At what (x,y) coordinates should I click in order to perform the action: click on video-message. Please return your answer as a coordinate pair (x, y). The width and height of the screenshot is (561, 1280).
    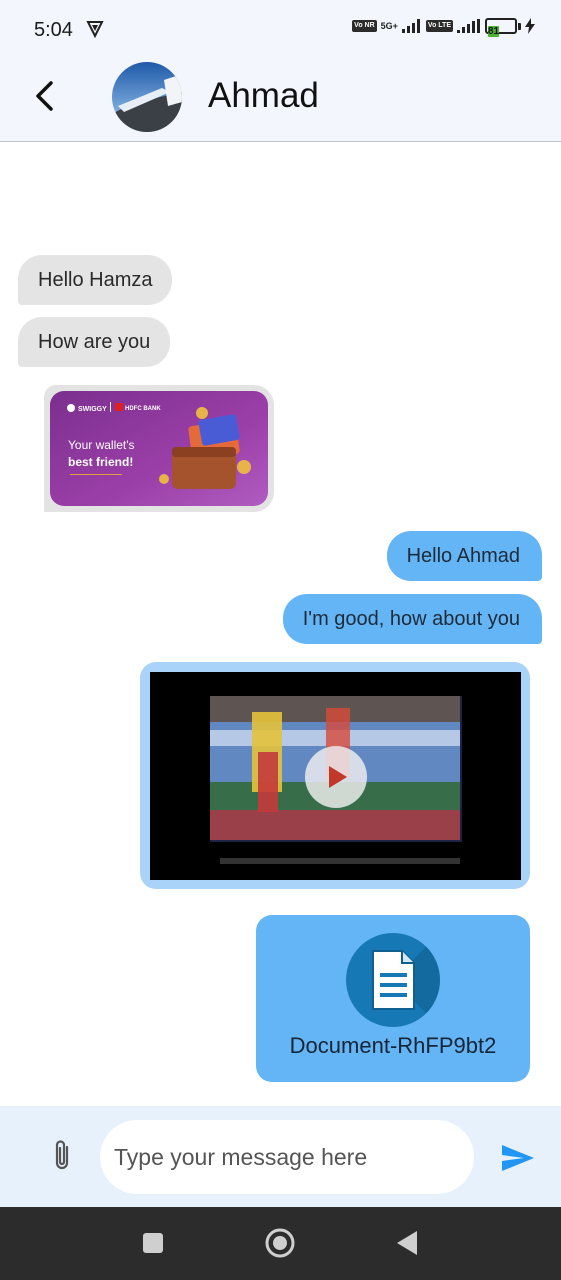
    Looking at the image, I should click on (335, 775).